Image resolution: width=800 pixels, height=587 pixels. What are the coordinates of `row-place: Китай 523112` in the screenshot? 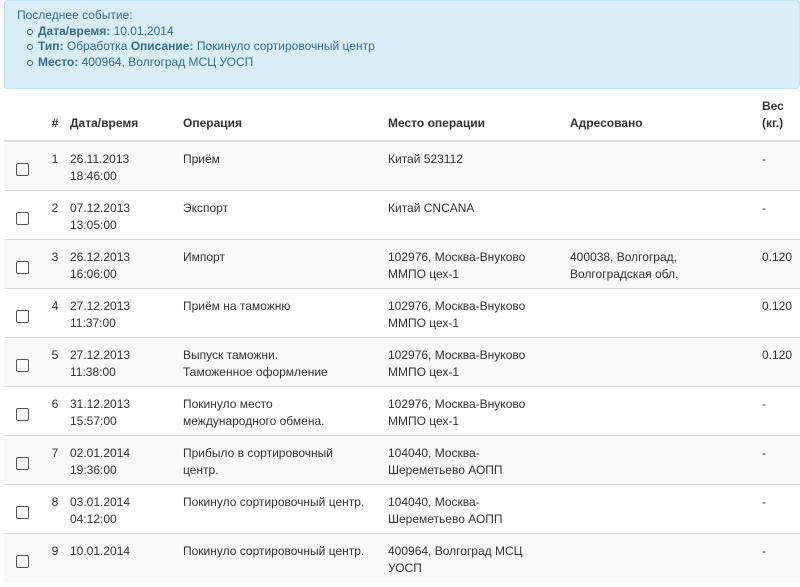 It's located at (425, 159).